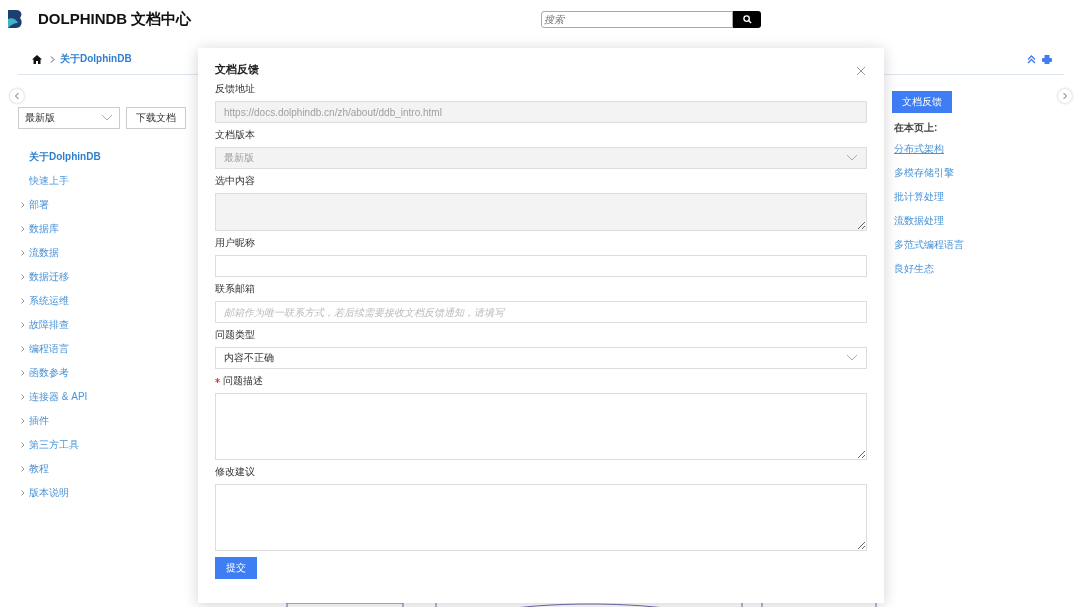 This screenshot has height=607, width=1080. I want to click on toc-link: 良好生态, so click(929, 273).